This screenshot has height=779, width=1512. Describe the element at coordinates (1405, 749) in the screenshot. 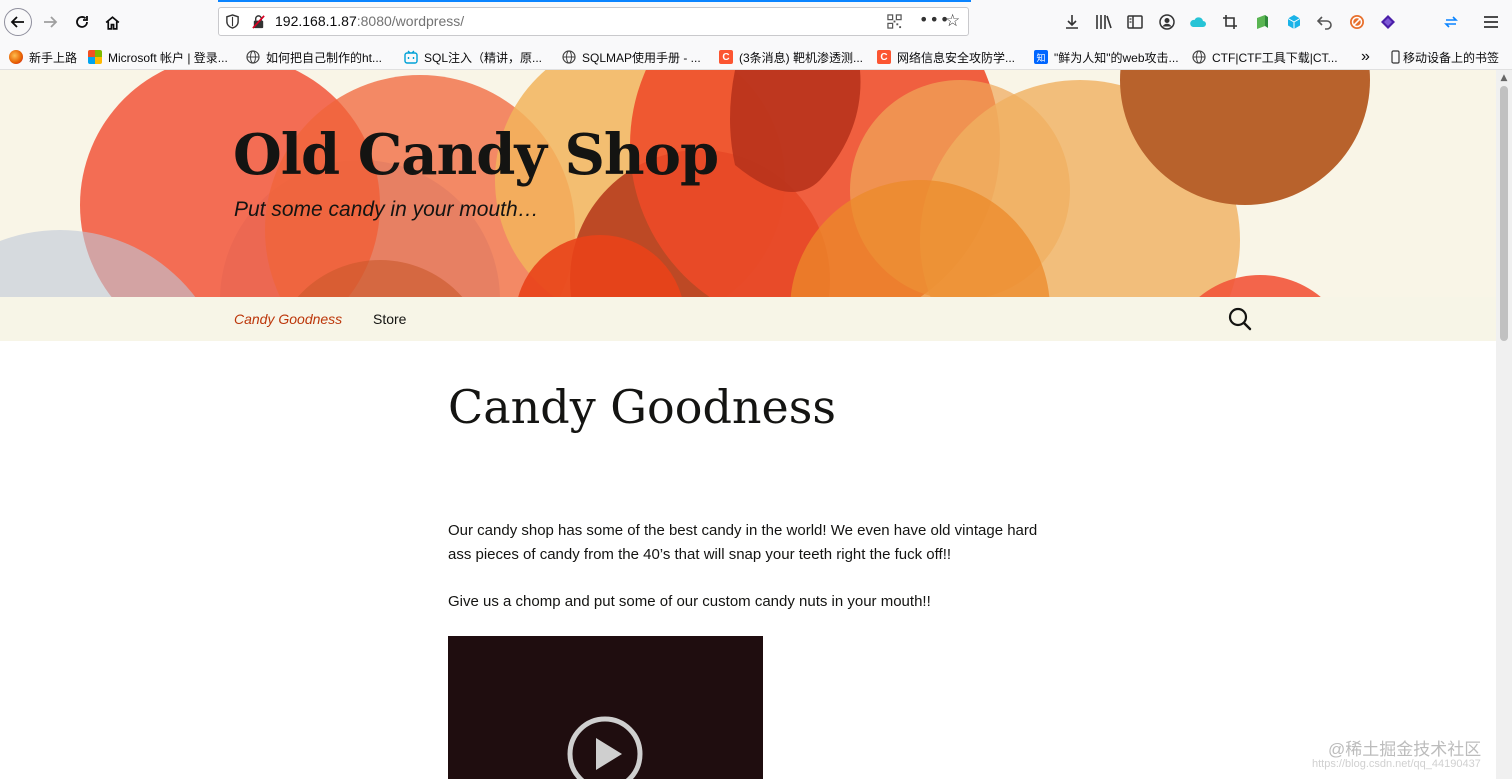

I see `watermark-text: @稀土掘金技术社区` at that location.